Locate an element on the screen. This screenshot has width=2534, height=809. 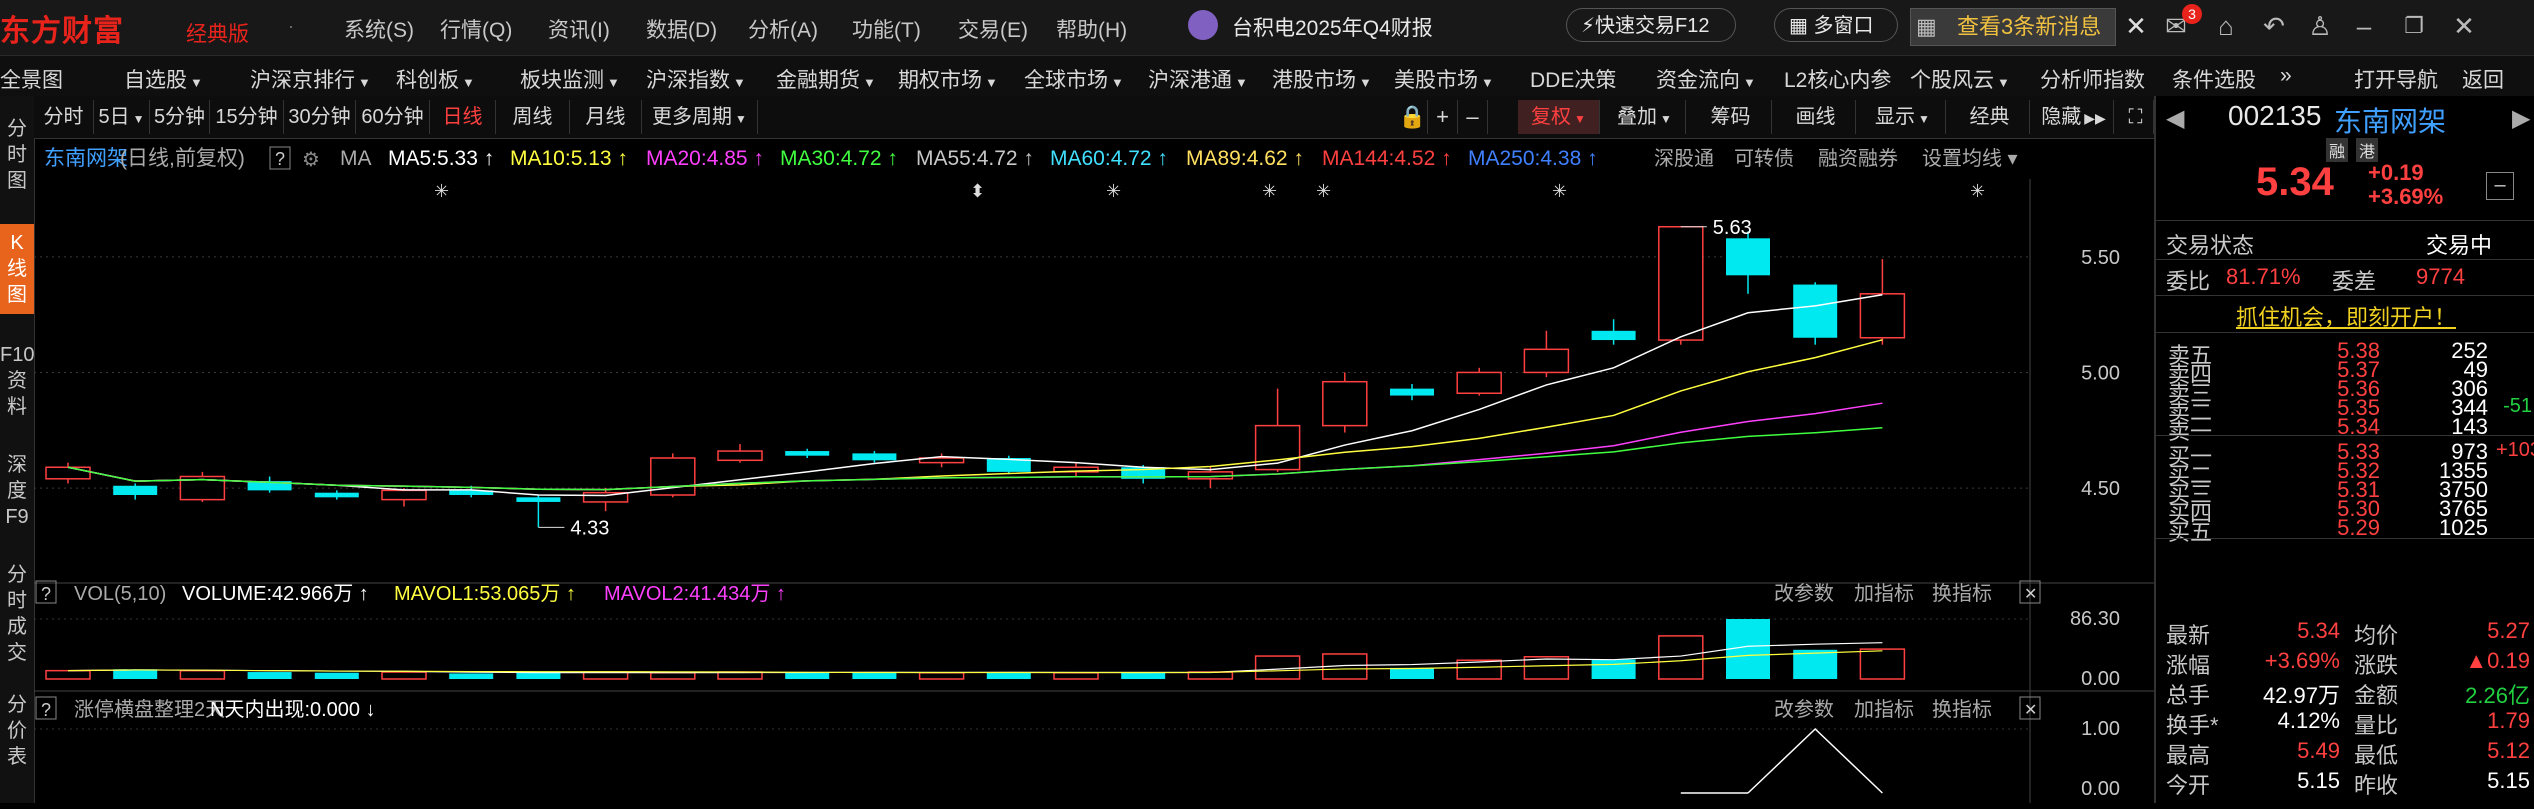
webi-value: 81.71% is located at coordinates (2263, 276).